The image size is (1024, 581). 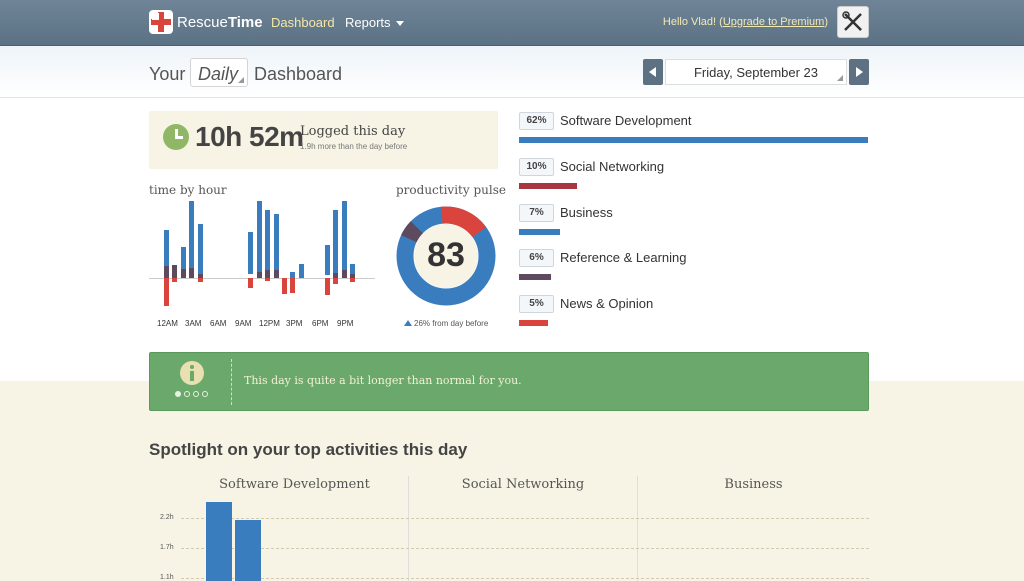 What do you see at coordinates (249, 136) in the screenshot?
I see `total-time: 10h 52m` at bounding box center [249, 136].